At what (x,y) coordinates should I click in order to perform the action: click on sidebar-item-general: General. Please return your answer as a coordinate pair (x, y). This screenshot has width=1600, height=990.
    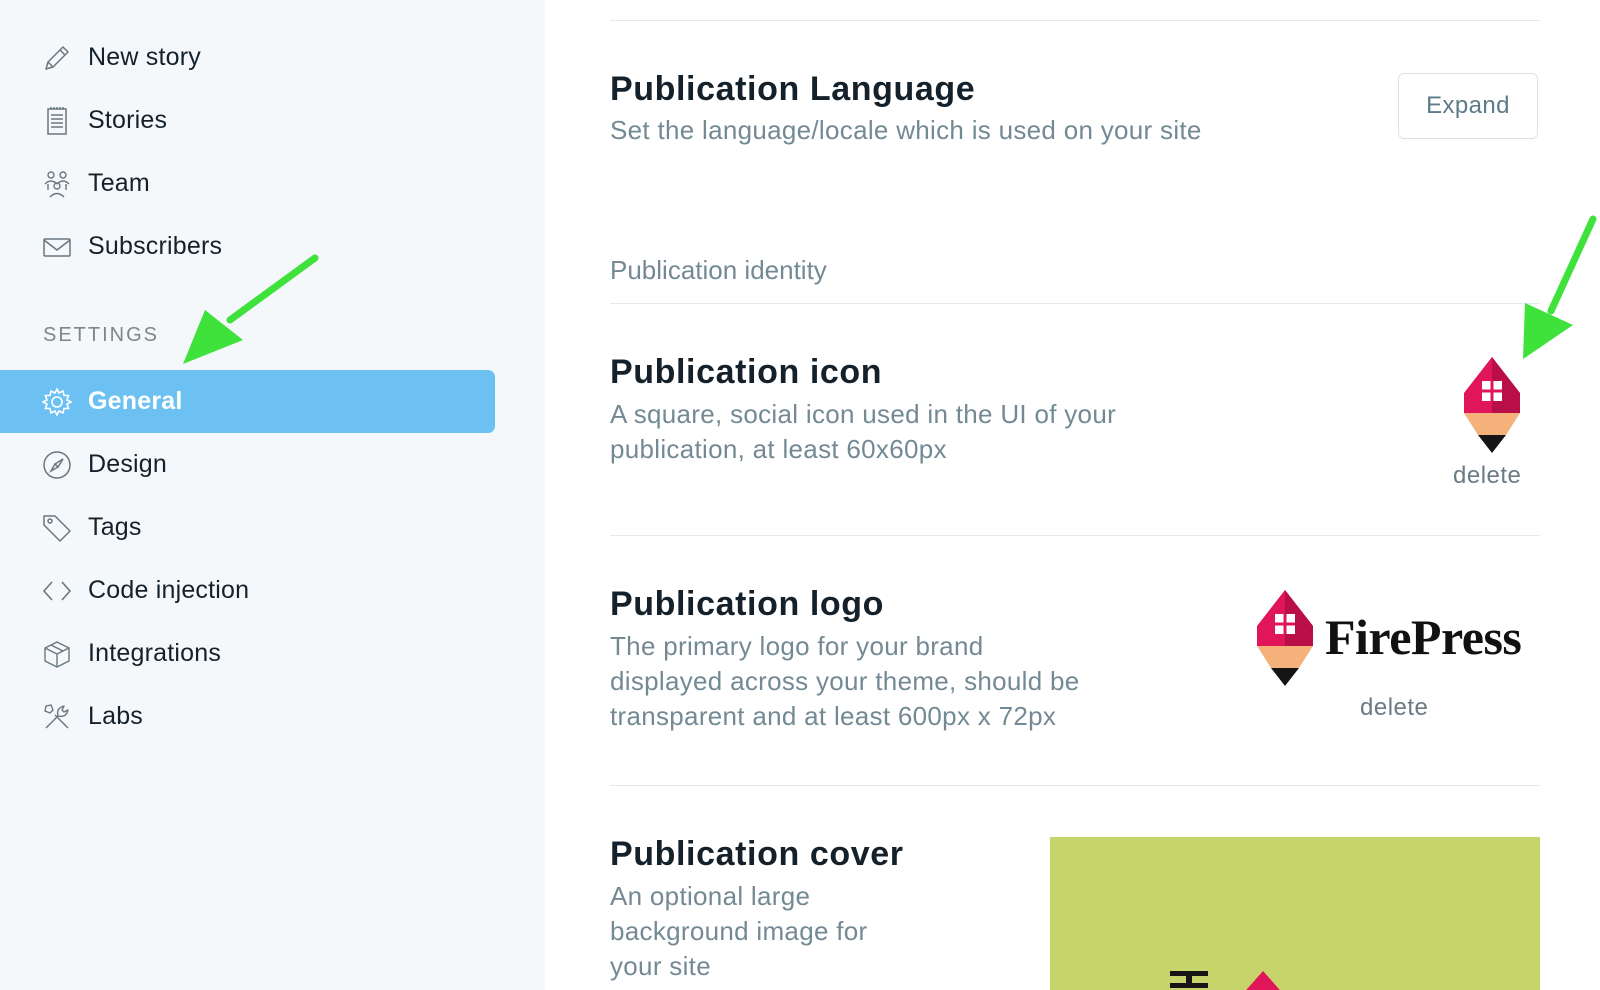
    Looking at the image, I should click on (247, 401).